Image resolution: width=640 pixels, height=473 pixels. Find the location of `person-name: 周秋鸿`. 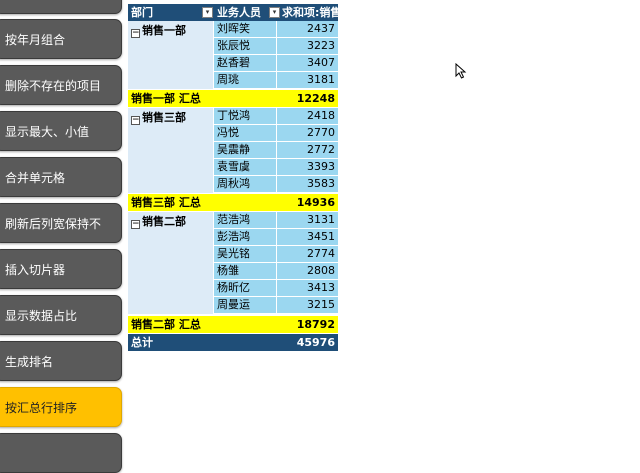

person-name: 周秋鸿 is located at coordinates (233, 183).